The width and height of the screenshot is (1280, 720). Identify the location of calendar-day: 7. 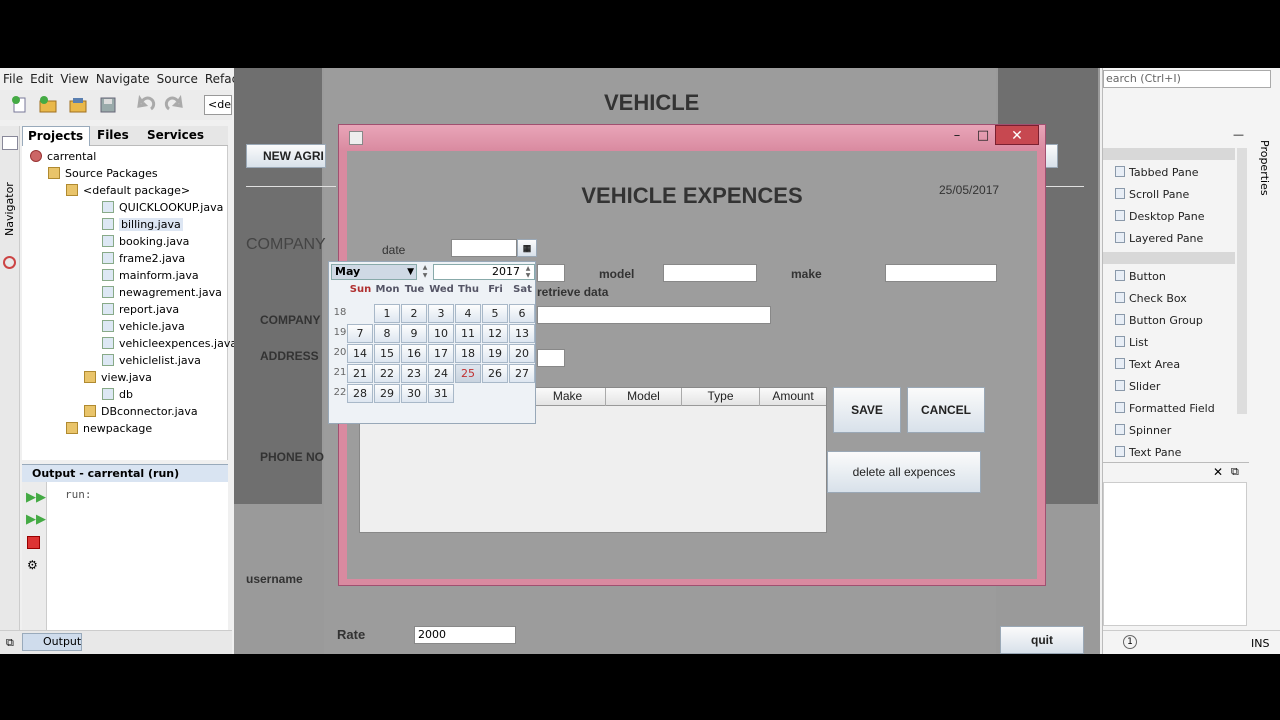
(360, 333).